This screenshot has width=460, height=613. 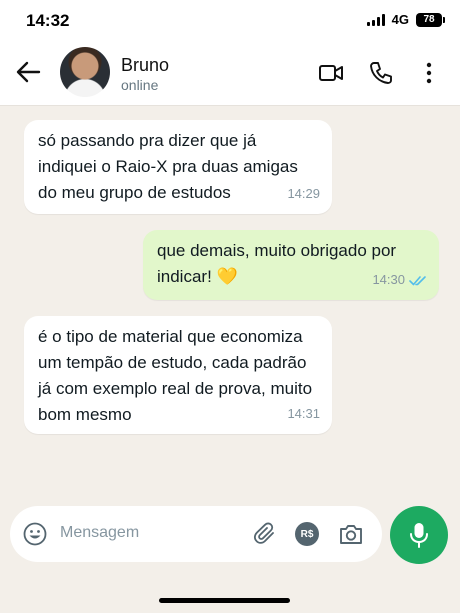 What do you see at coordinates (429, 73) in the screenshot?
I see `more-options-icon` at bounding box center [429, 73].